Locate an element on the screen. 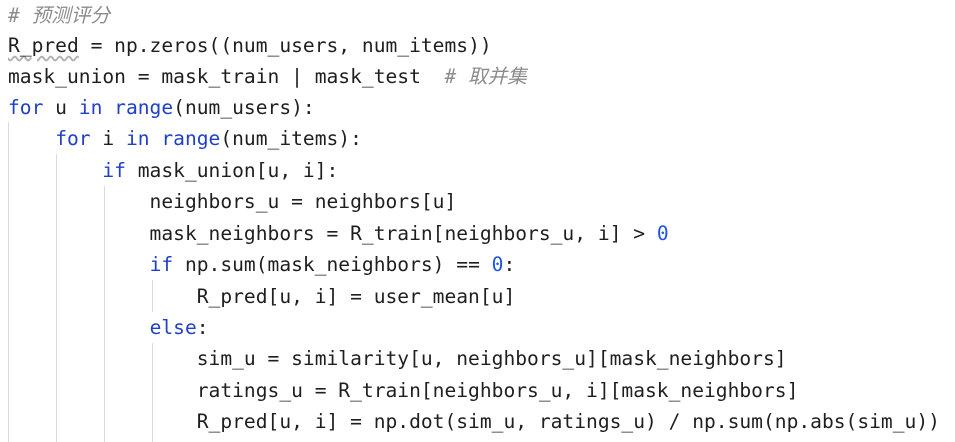 The width and height of the screenshot is (955, 442). code-token-plain: mask_union = mask_train | mask_test is located at coordinates (226, 76).